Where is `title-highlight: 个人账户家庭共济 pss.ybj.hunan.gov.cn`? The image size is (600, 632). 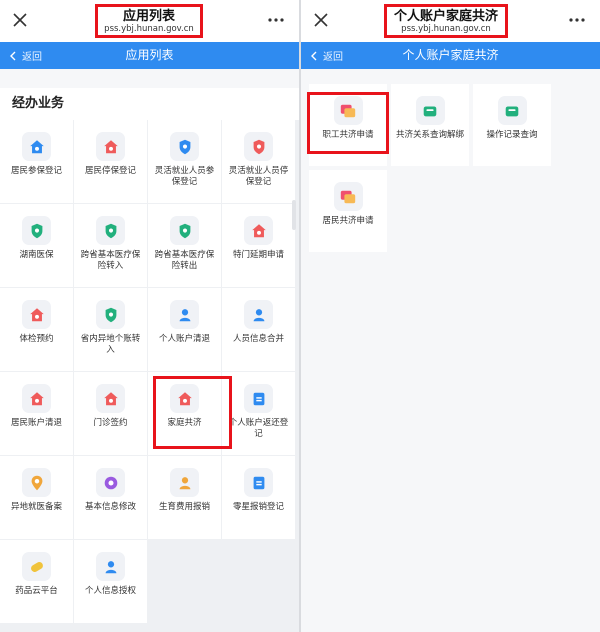
title-highlight: 个人账户家庭共济 pss.ybj.hunan.gov.cn is located at coordinates (446, 21).